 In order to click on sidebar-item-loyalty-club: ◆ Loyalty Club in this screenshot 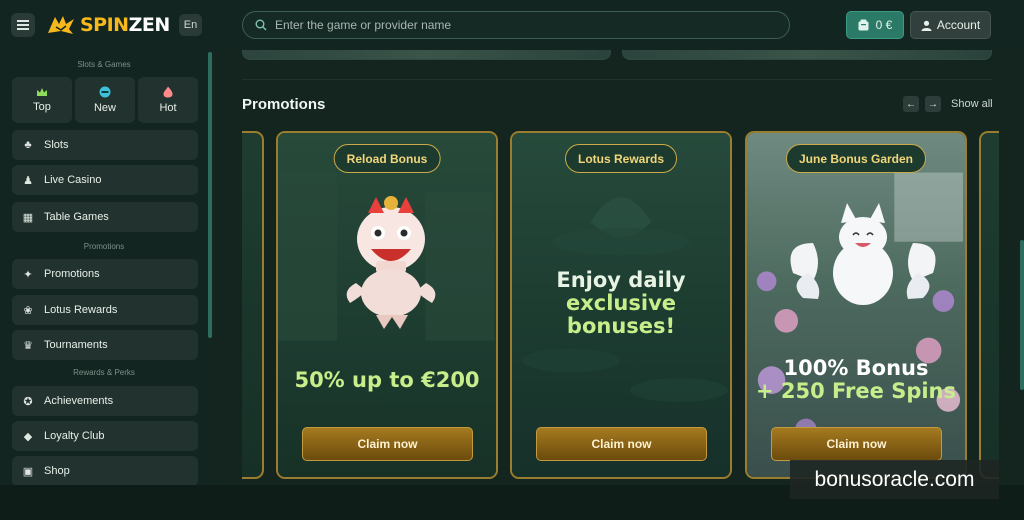, I will do `click(105, 436)`.